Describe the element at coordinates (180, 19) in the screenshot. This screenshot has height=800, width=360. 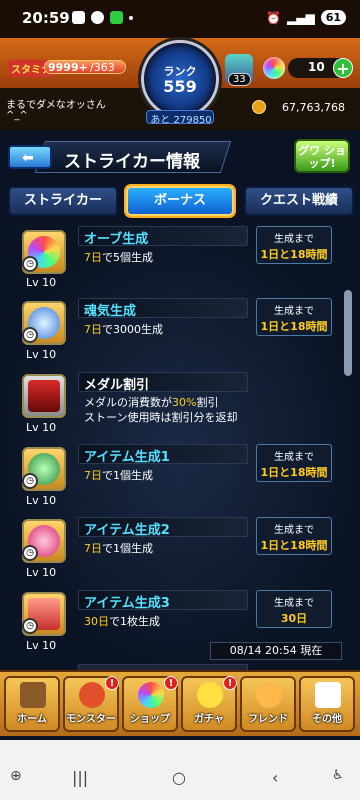
I see `status-bar: 20:59 ⏰ ▂▄▆ 61` at that location.